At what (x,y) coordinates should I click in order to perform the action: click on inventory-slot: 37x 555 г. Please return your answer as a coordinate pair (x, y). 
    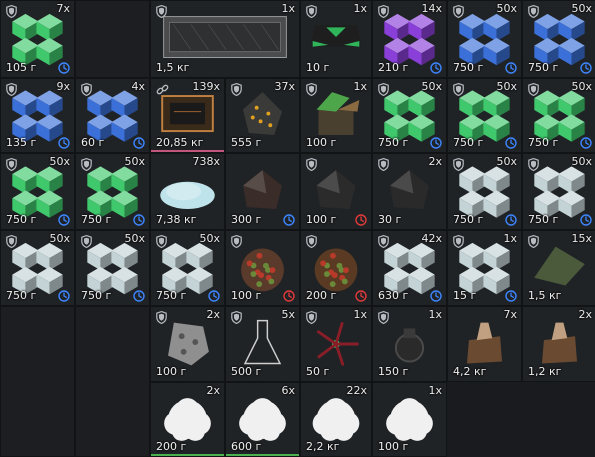
    Looking at the image, I should click on (262, 115).